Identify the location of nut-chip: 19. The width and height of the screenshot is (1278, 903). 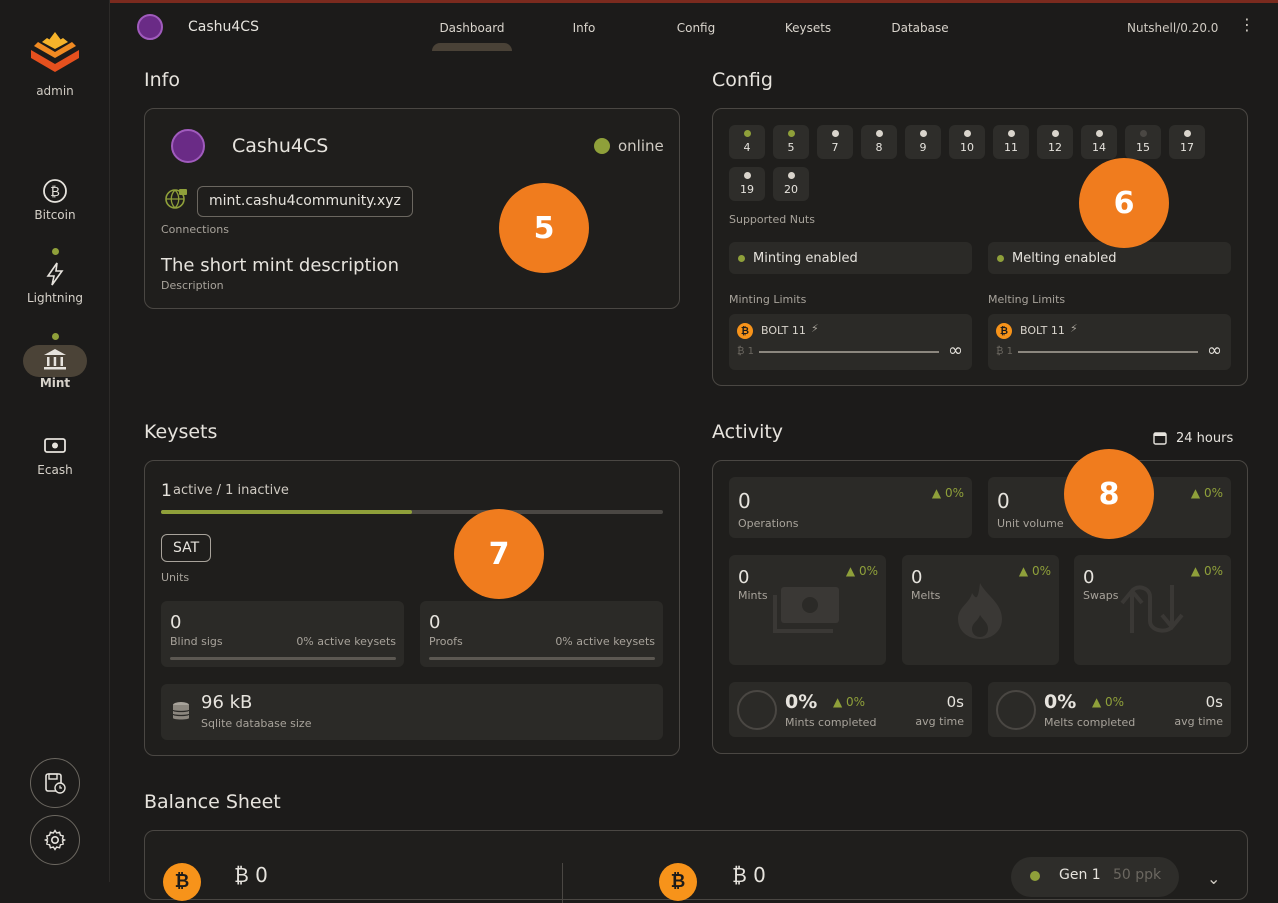
(747, 184).